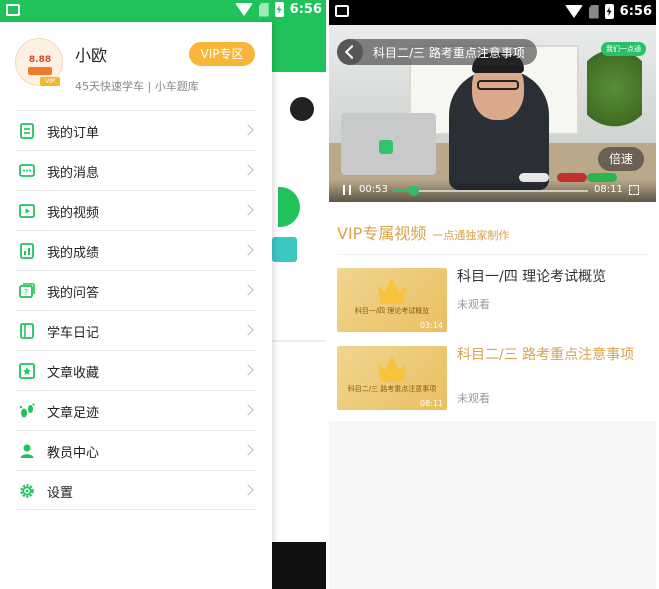 This screenshot has height=589, width=659. Describe the element at coordinates (137, 86) in the screenshot. I see `profile-subtitle: 45天快速学车 | 小车题库` at that location.